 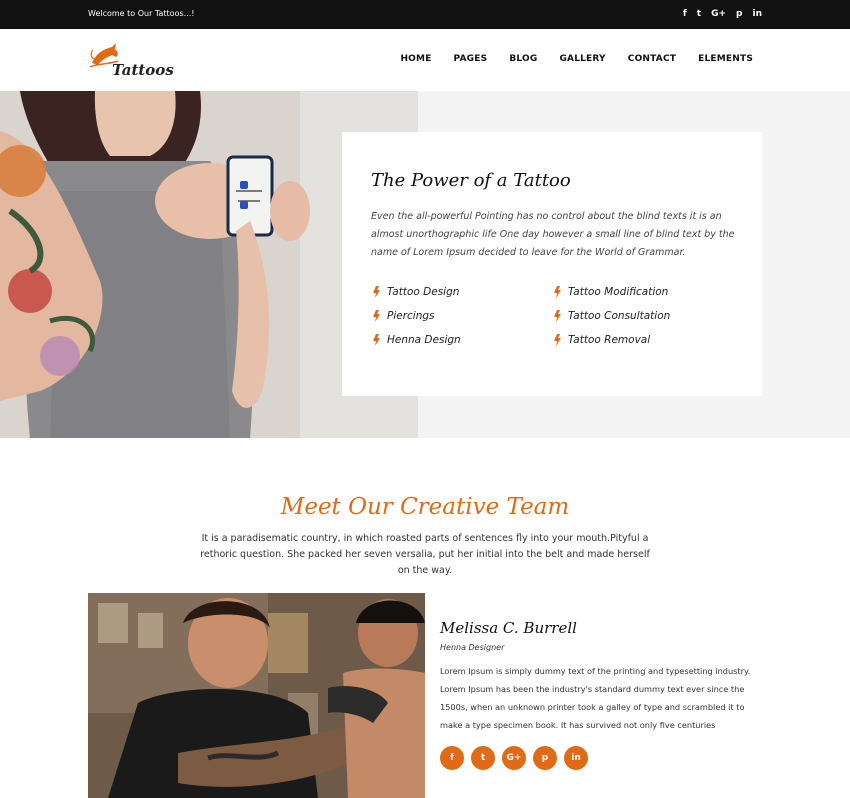 I want to click on top-social-links: f t G+ p in, so click(x=722, y=14).